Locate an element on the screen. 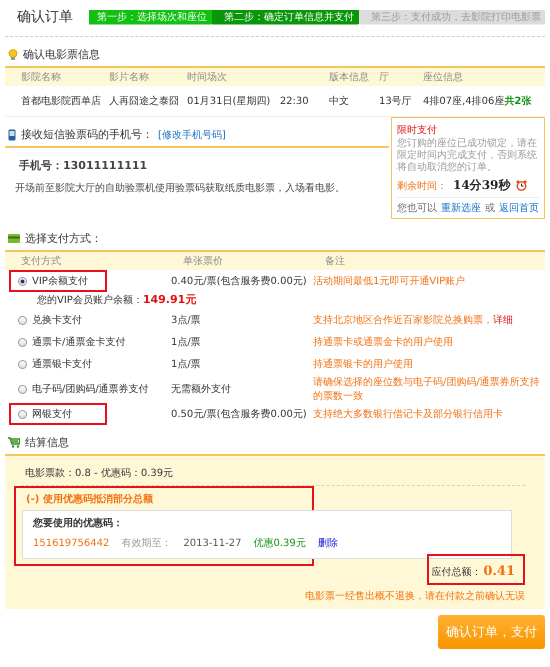 The image size is (550, 667). expiry-date: 2013-11-27 is located at coordinates (212, 543).